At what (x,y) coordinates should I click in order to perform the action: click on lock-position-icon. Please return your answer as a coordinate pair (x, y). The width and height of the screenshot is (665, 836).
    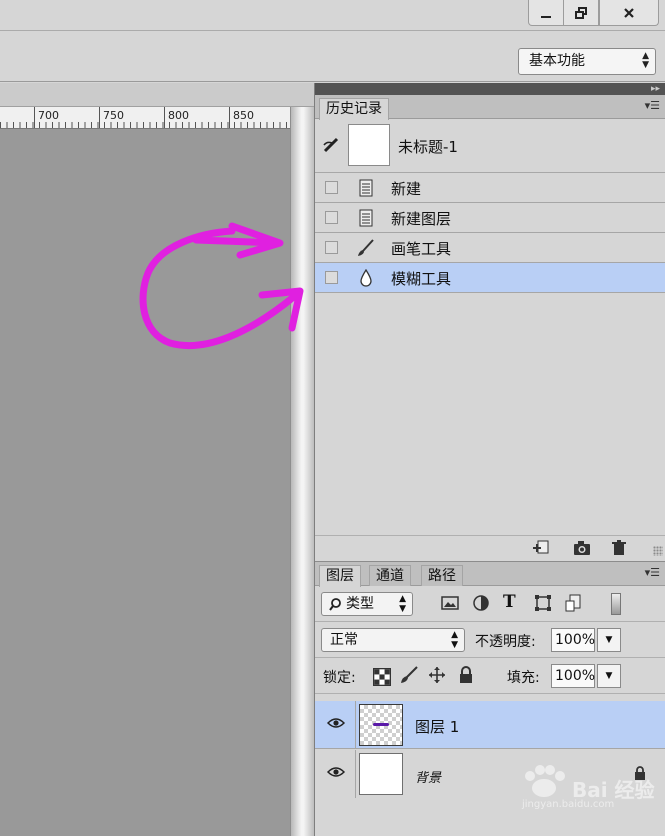
    Looking at the image, I should click on (437, 675).